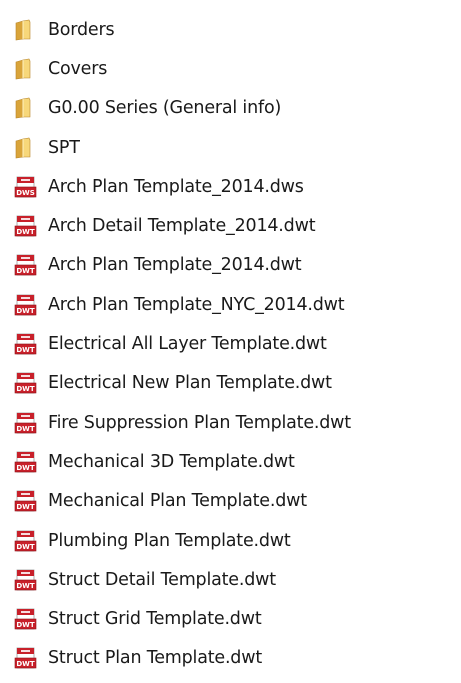  What do you see at coordinates (176, 186) in the screenshot?
I see `item-label: Arch Plan Template_2014.dws` at bounding box center [176, 186].